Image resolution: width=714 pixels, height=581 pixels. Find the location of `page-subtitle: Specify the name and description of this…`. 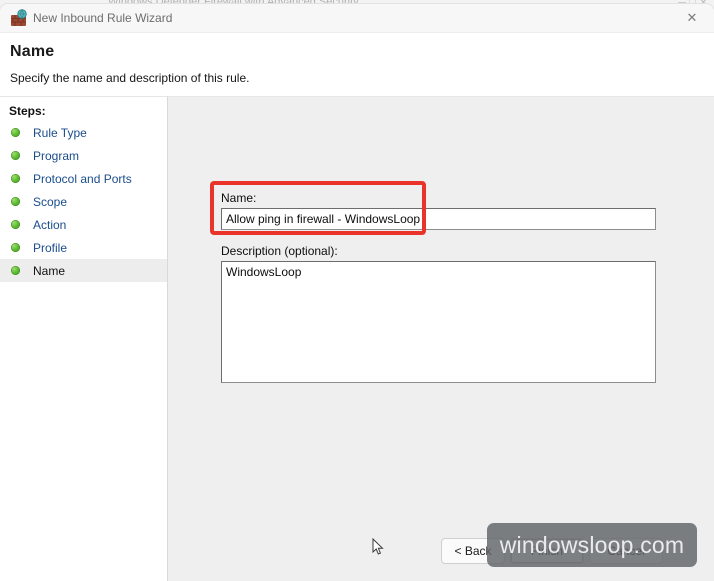

page-subtitle: Specify the name and description of this… is located at coordinates (130, 78).